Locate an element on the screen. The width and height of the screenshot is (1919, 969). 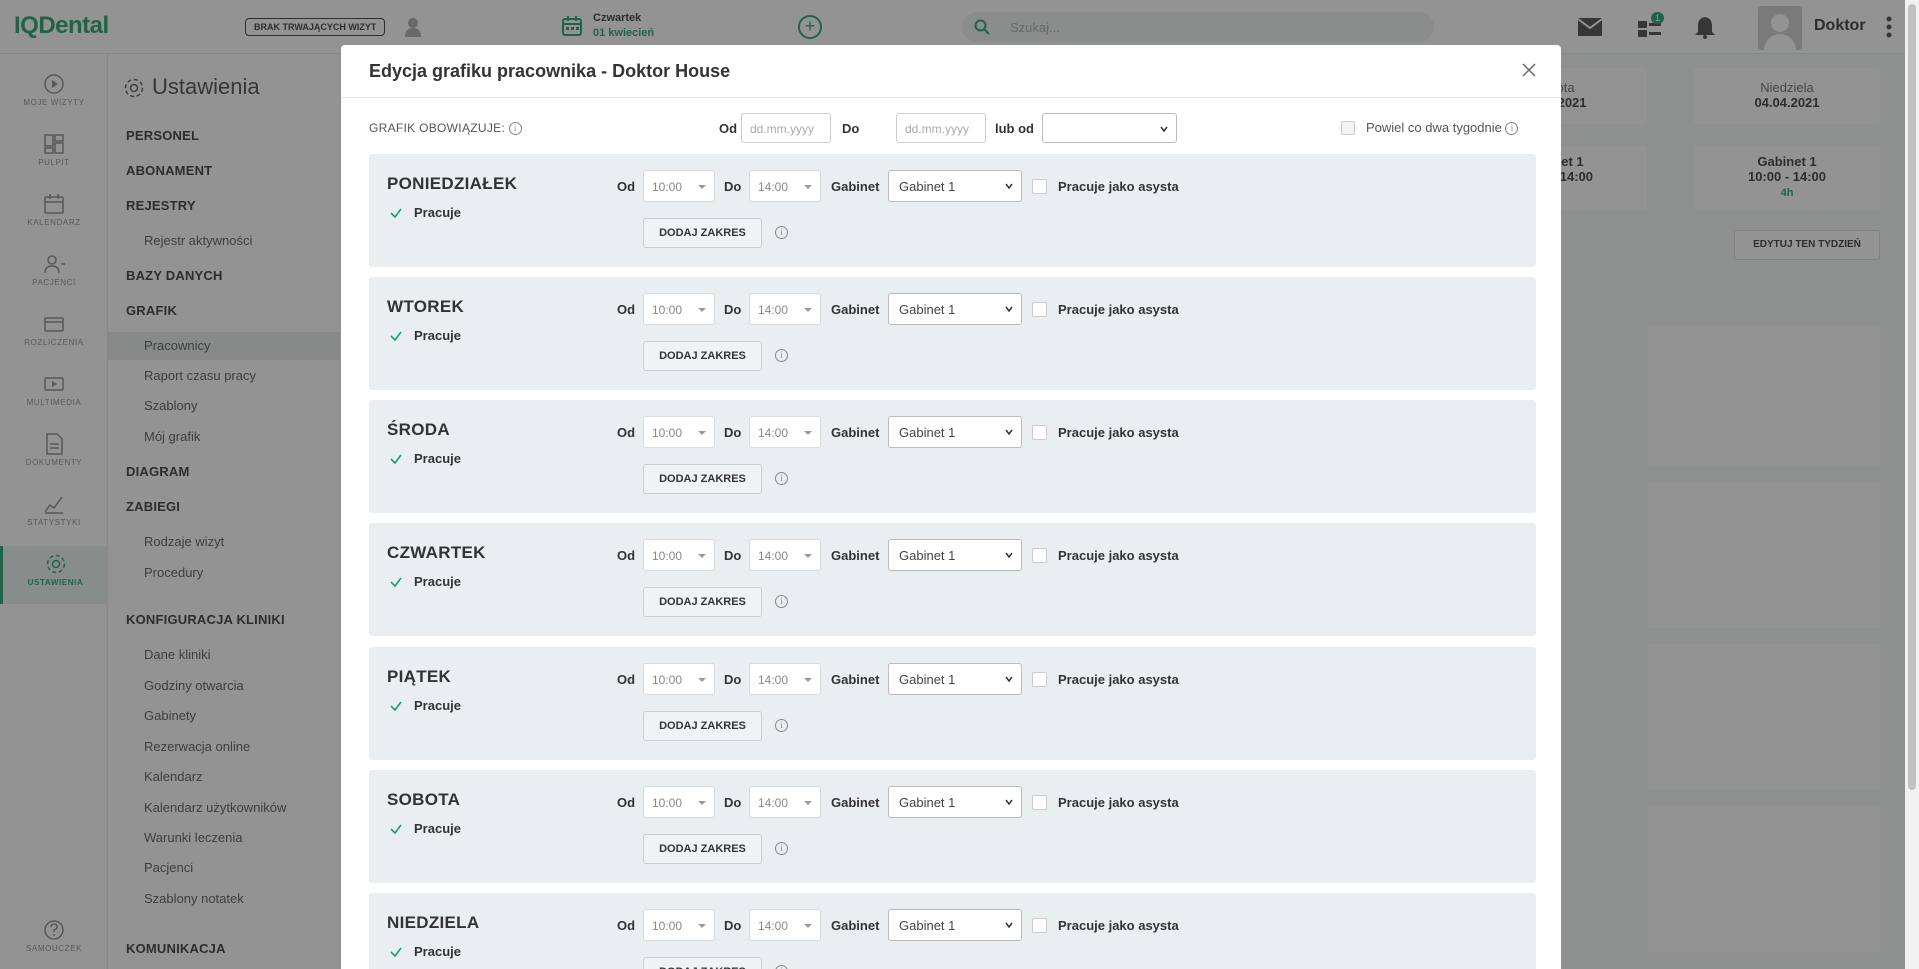
validity-to-date-input: dd.mm.yyyy is located at coordinates (941, 128).